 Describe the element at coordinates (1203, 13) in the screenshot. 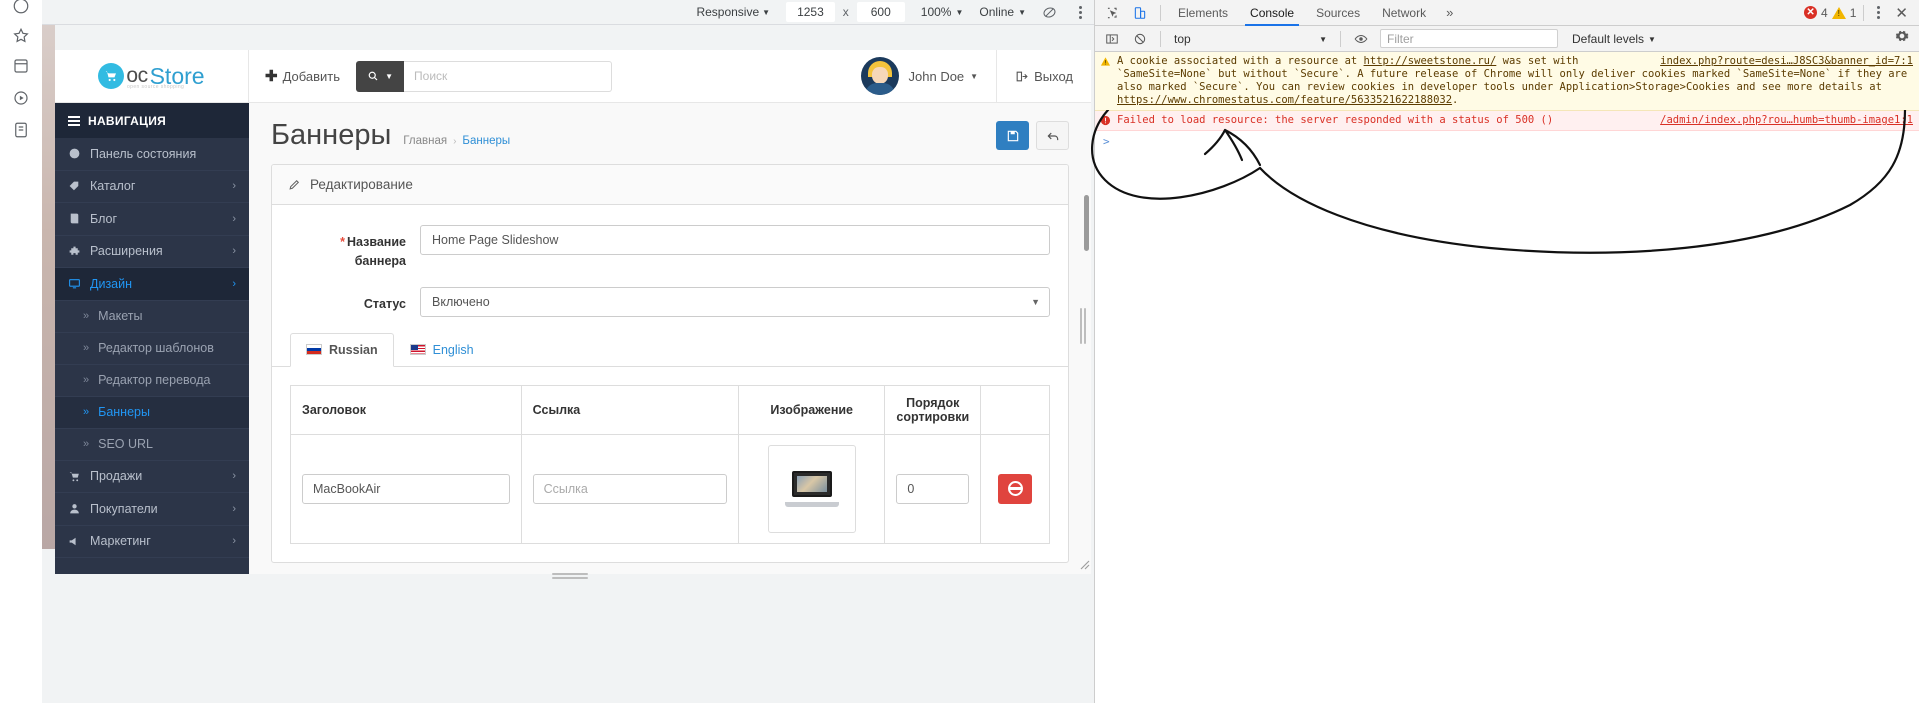

I see `tab-elements: Elements` at that location.